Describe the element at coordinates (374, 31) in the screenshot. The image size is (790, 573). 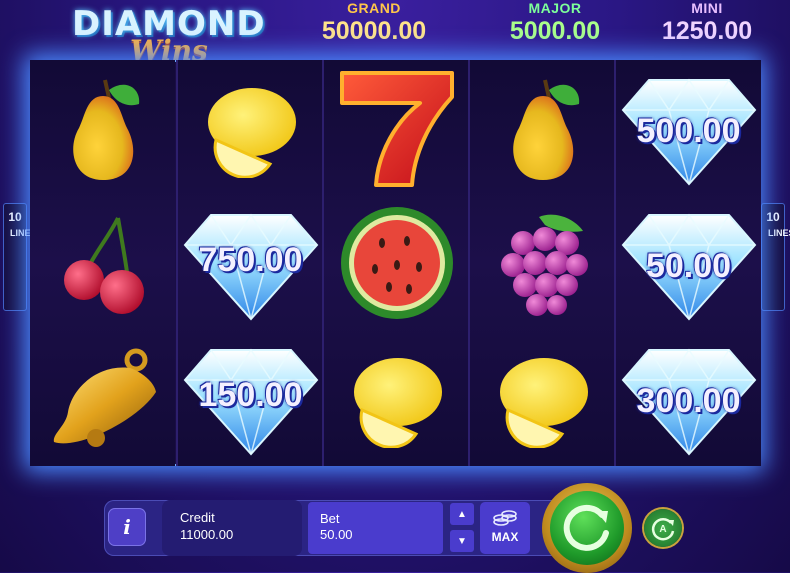
I see `jackpot-grand-value: 50000.00` at that location.